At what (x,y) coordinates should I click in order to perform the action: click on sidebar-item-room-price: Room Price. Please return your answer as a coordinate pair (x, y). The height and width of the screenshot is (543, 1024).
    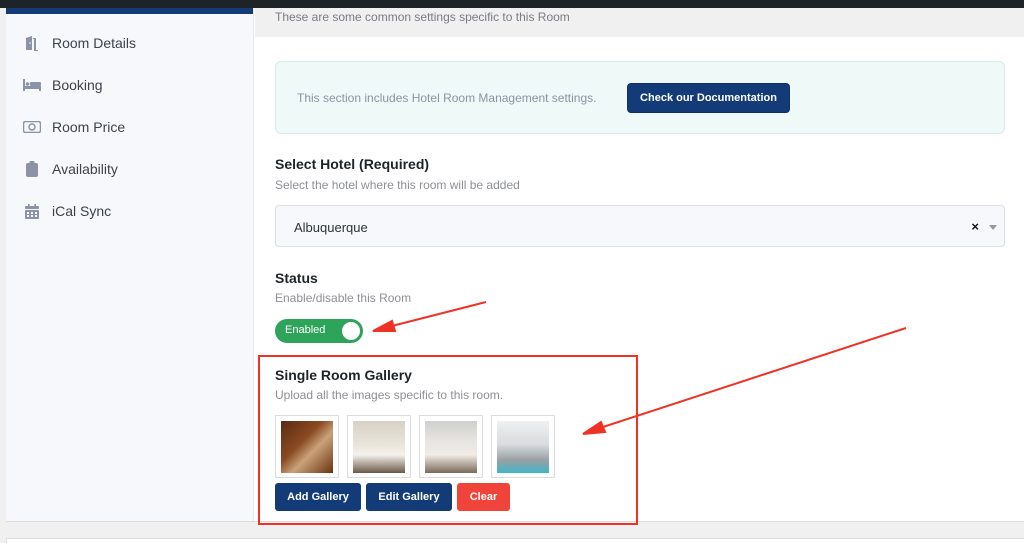
    Looking at the image, I should click on (129, 127).